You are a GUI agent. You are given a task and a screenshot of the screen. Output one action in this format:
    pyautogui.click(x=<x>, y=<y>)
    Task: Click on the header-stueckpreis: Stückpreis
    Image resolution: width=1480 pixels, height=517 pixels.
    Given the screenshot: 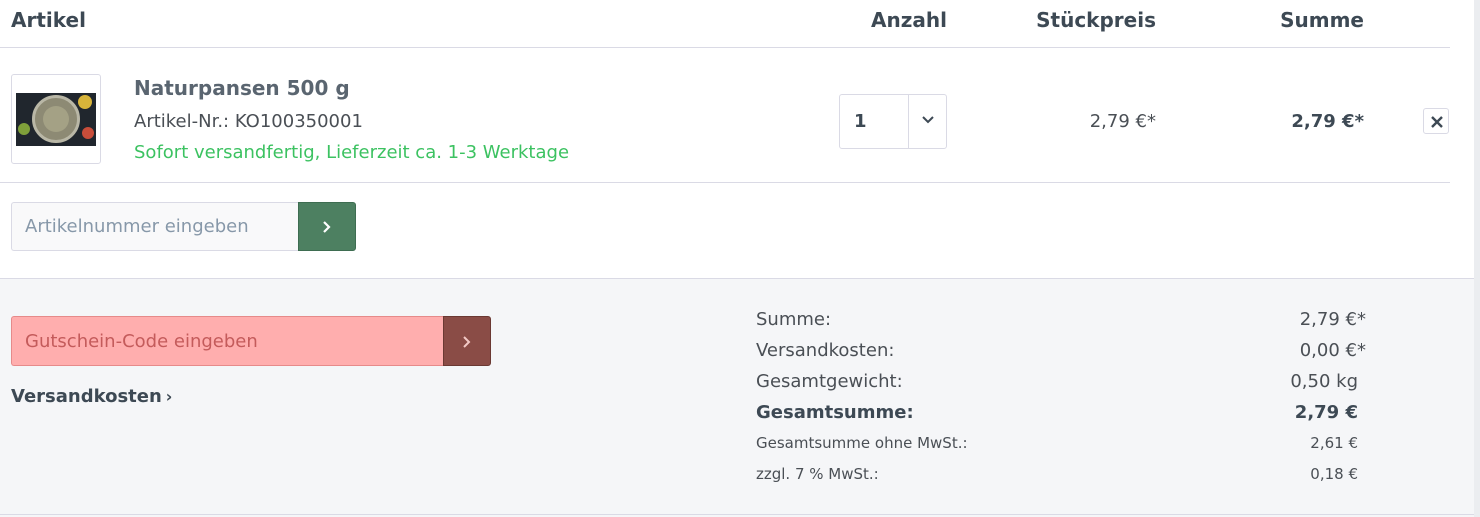 What is the action you would take?
    pyautogui.click(x=1096, y=20)
    